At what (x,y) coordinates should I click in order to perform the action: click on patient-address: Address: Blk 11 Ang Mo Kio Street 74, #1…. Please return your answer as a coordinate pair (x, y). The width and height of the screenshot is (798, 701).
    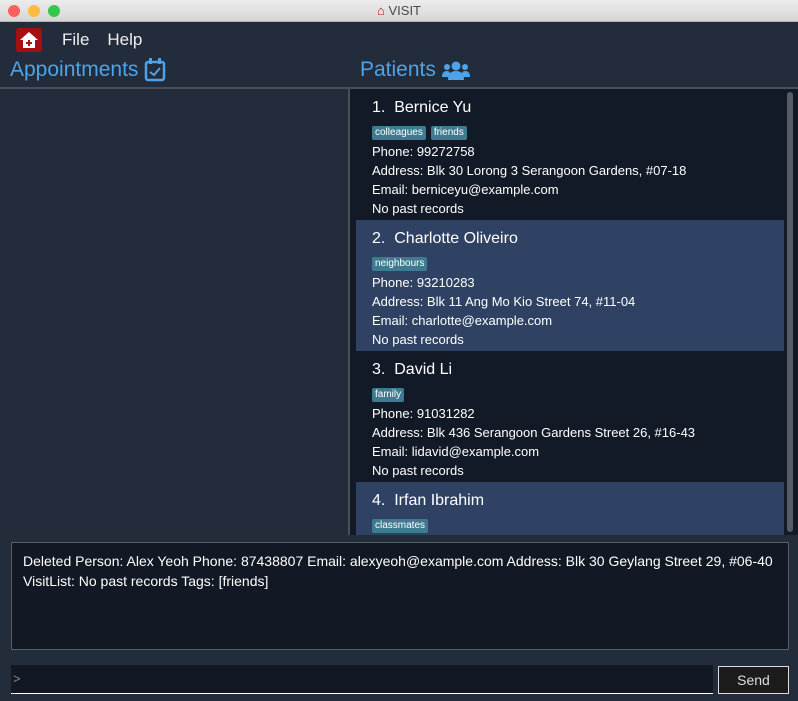
    Looking at the image, I should click on (504, 301).